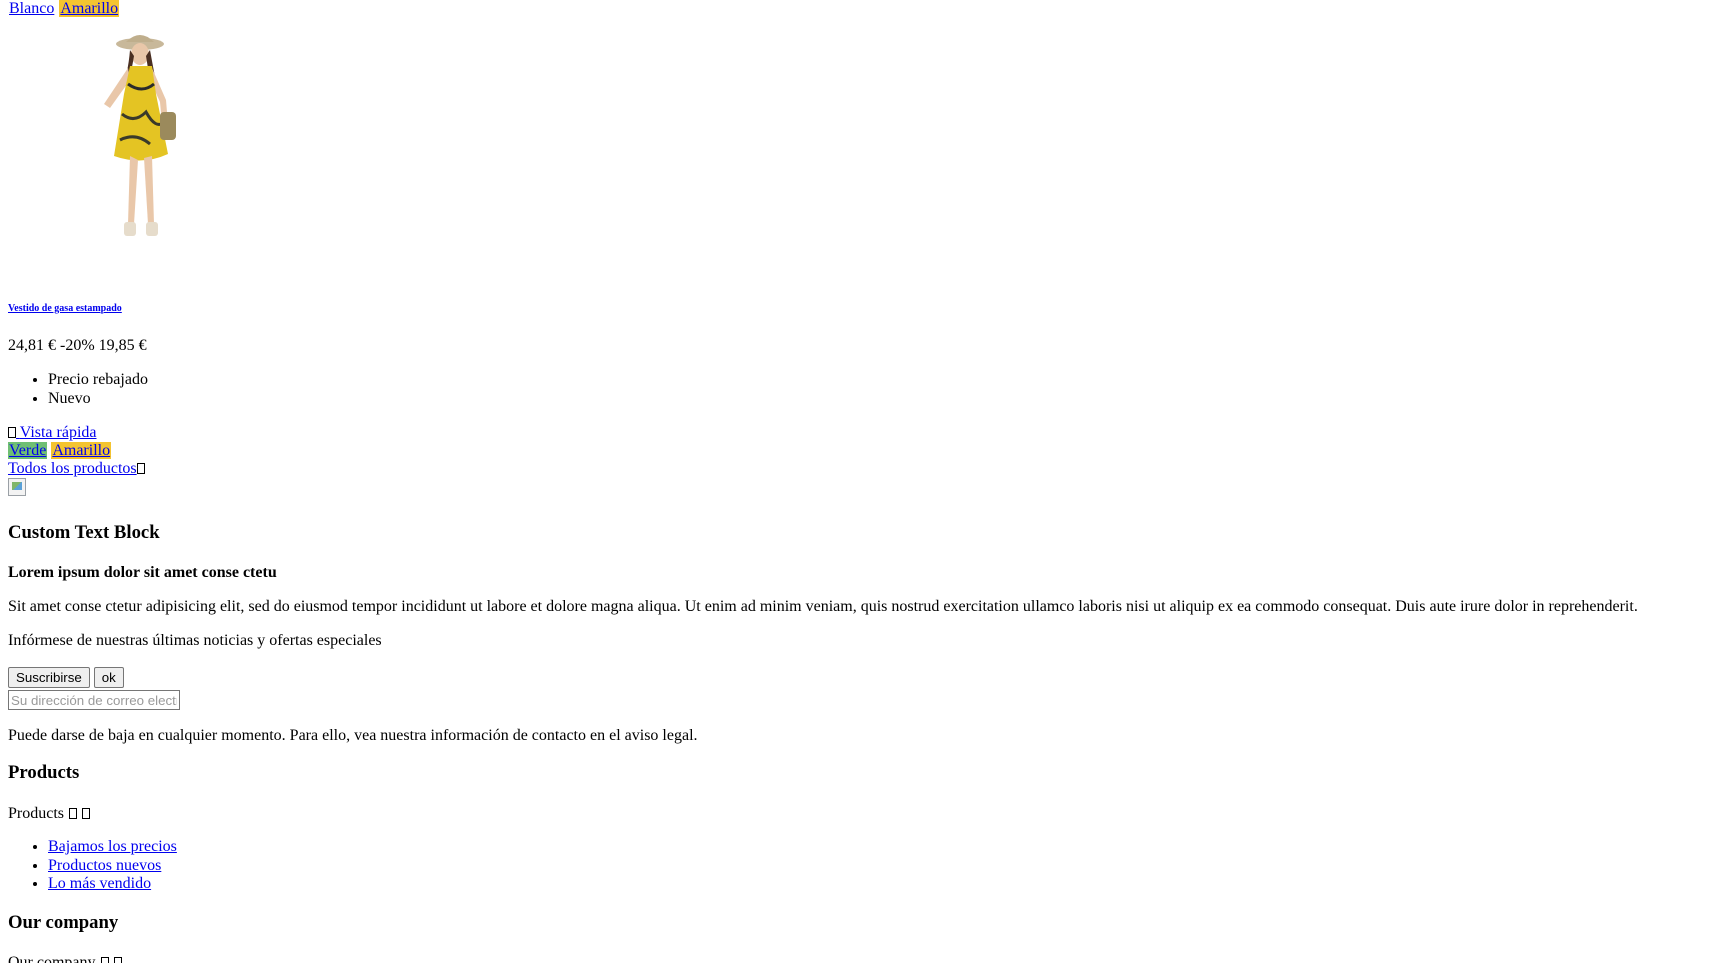 This screenshot has height=963, width=1721. I want to click on newsletter-buttons: Suscribirse ok, so click(66, 677).